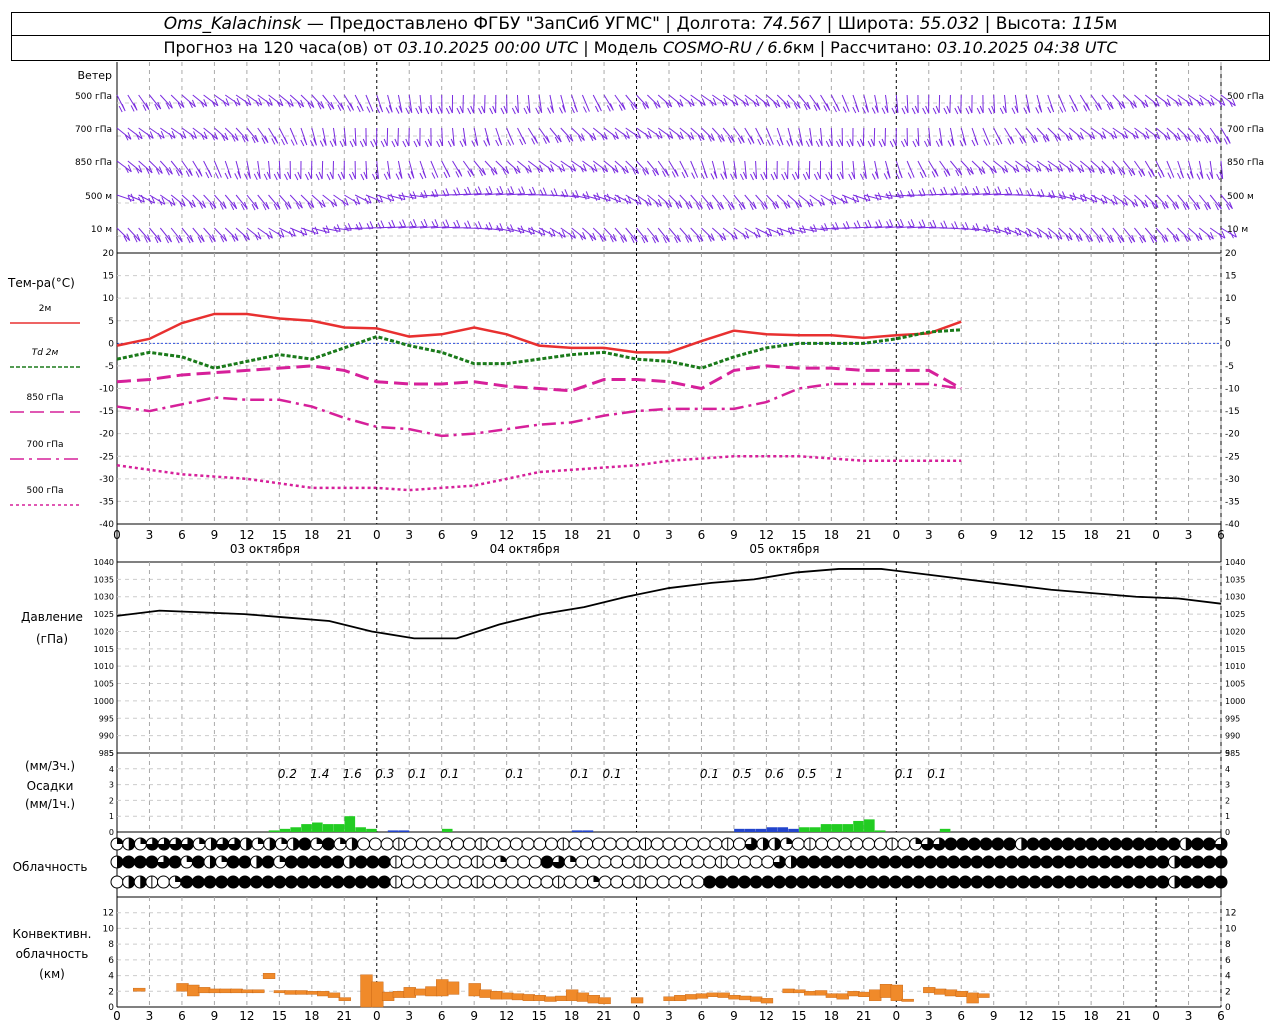  What do you see at coordinates (106, 718) in the screenshot?
I see `pressure-tick-left: 995` at bounding box center [106, 718].